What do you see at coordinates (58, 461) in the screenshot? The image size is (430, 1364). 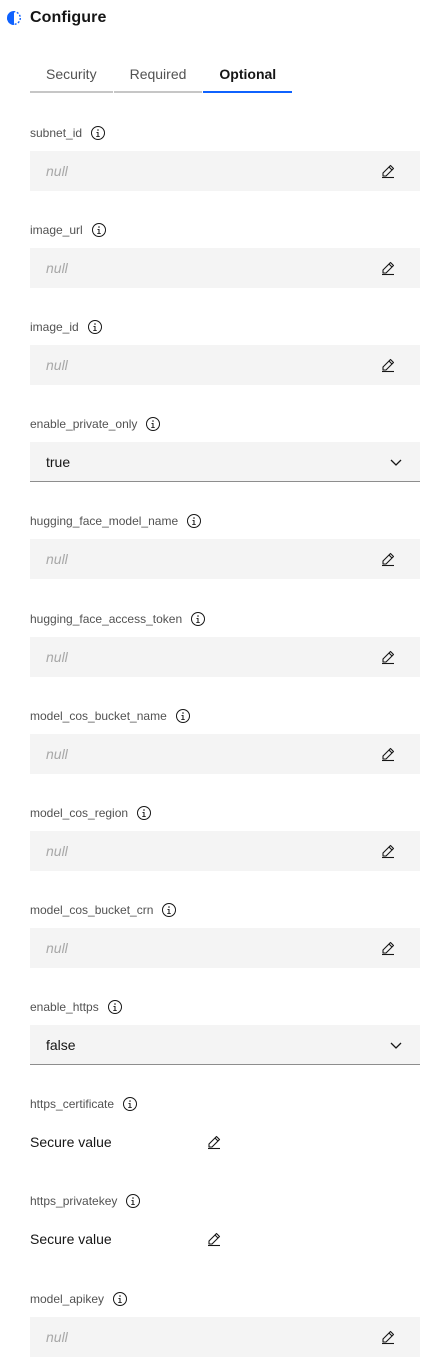 I see `select-value: true` at bounding box center [58, 461].